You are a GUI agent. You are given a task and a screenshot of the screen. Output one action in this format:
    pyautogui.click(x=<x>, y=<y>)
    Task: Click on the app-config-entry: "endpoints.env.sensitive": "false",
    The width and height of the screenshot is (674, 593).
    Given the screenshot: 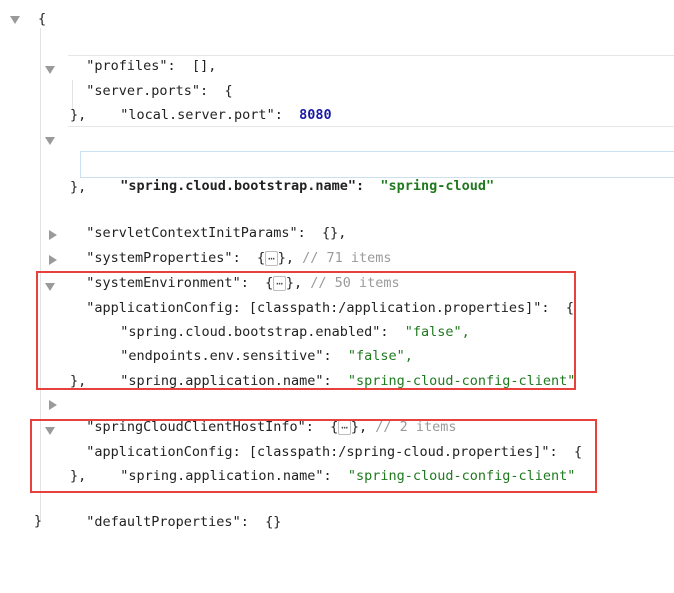 What is the action you would take?
    pyautogui.click(x=258, y=343)
    